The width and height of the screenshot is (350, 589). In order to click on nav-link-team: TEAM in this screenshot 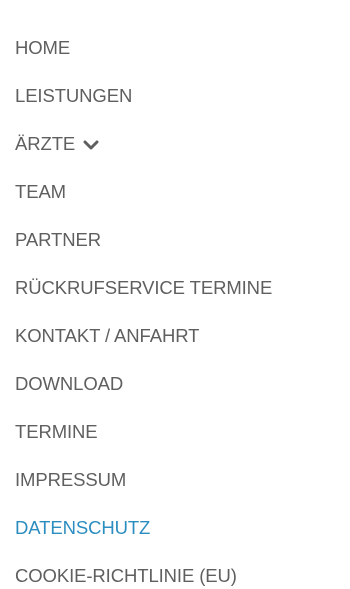, I will do `click(40, 192)`.